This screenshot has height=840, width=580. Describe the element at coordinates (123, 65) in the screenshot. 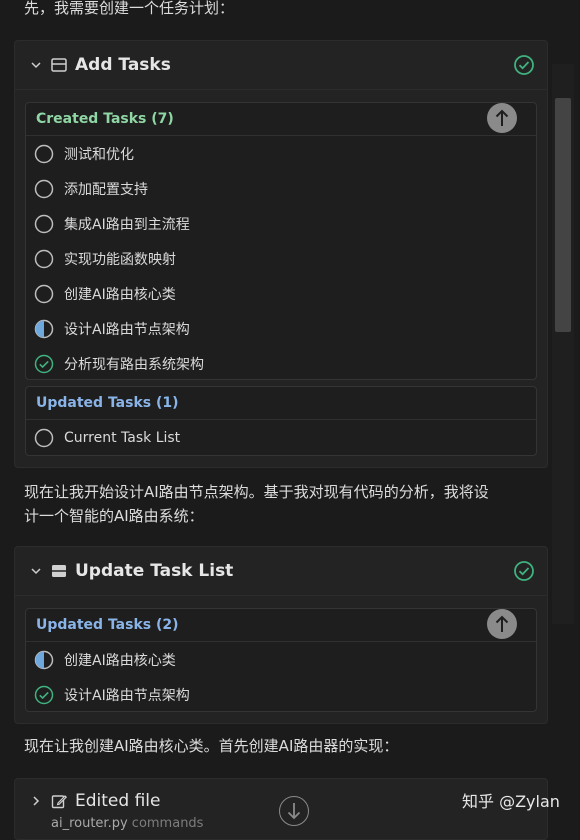

I see `add-tasks-title: Add Tasks` at that location.